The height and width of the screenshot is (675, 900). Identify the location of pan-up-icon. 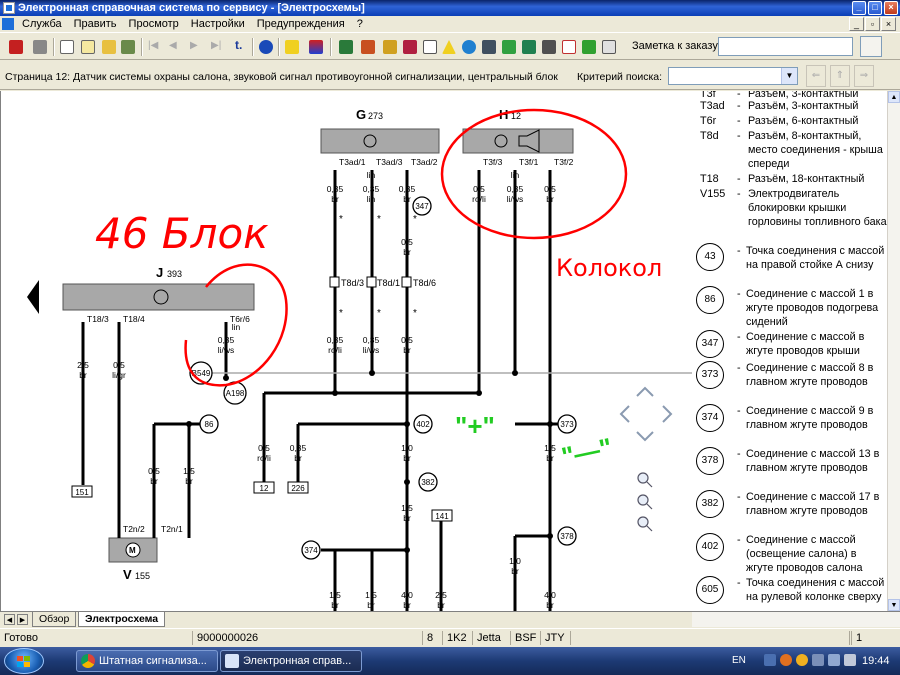
(645, 391).